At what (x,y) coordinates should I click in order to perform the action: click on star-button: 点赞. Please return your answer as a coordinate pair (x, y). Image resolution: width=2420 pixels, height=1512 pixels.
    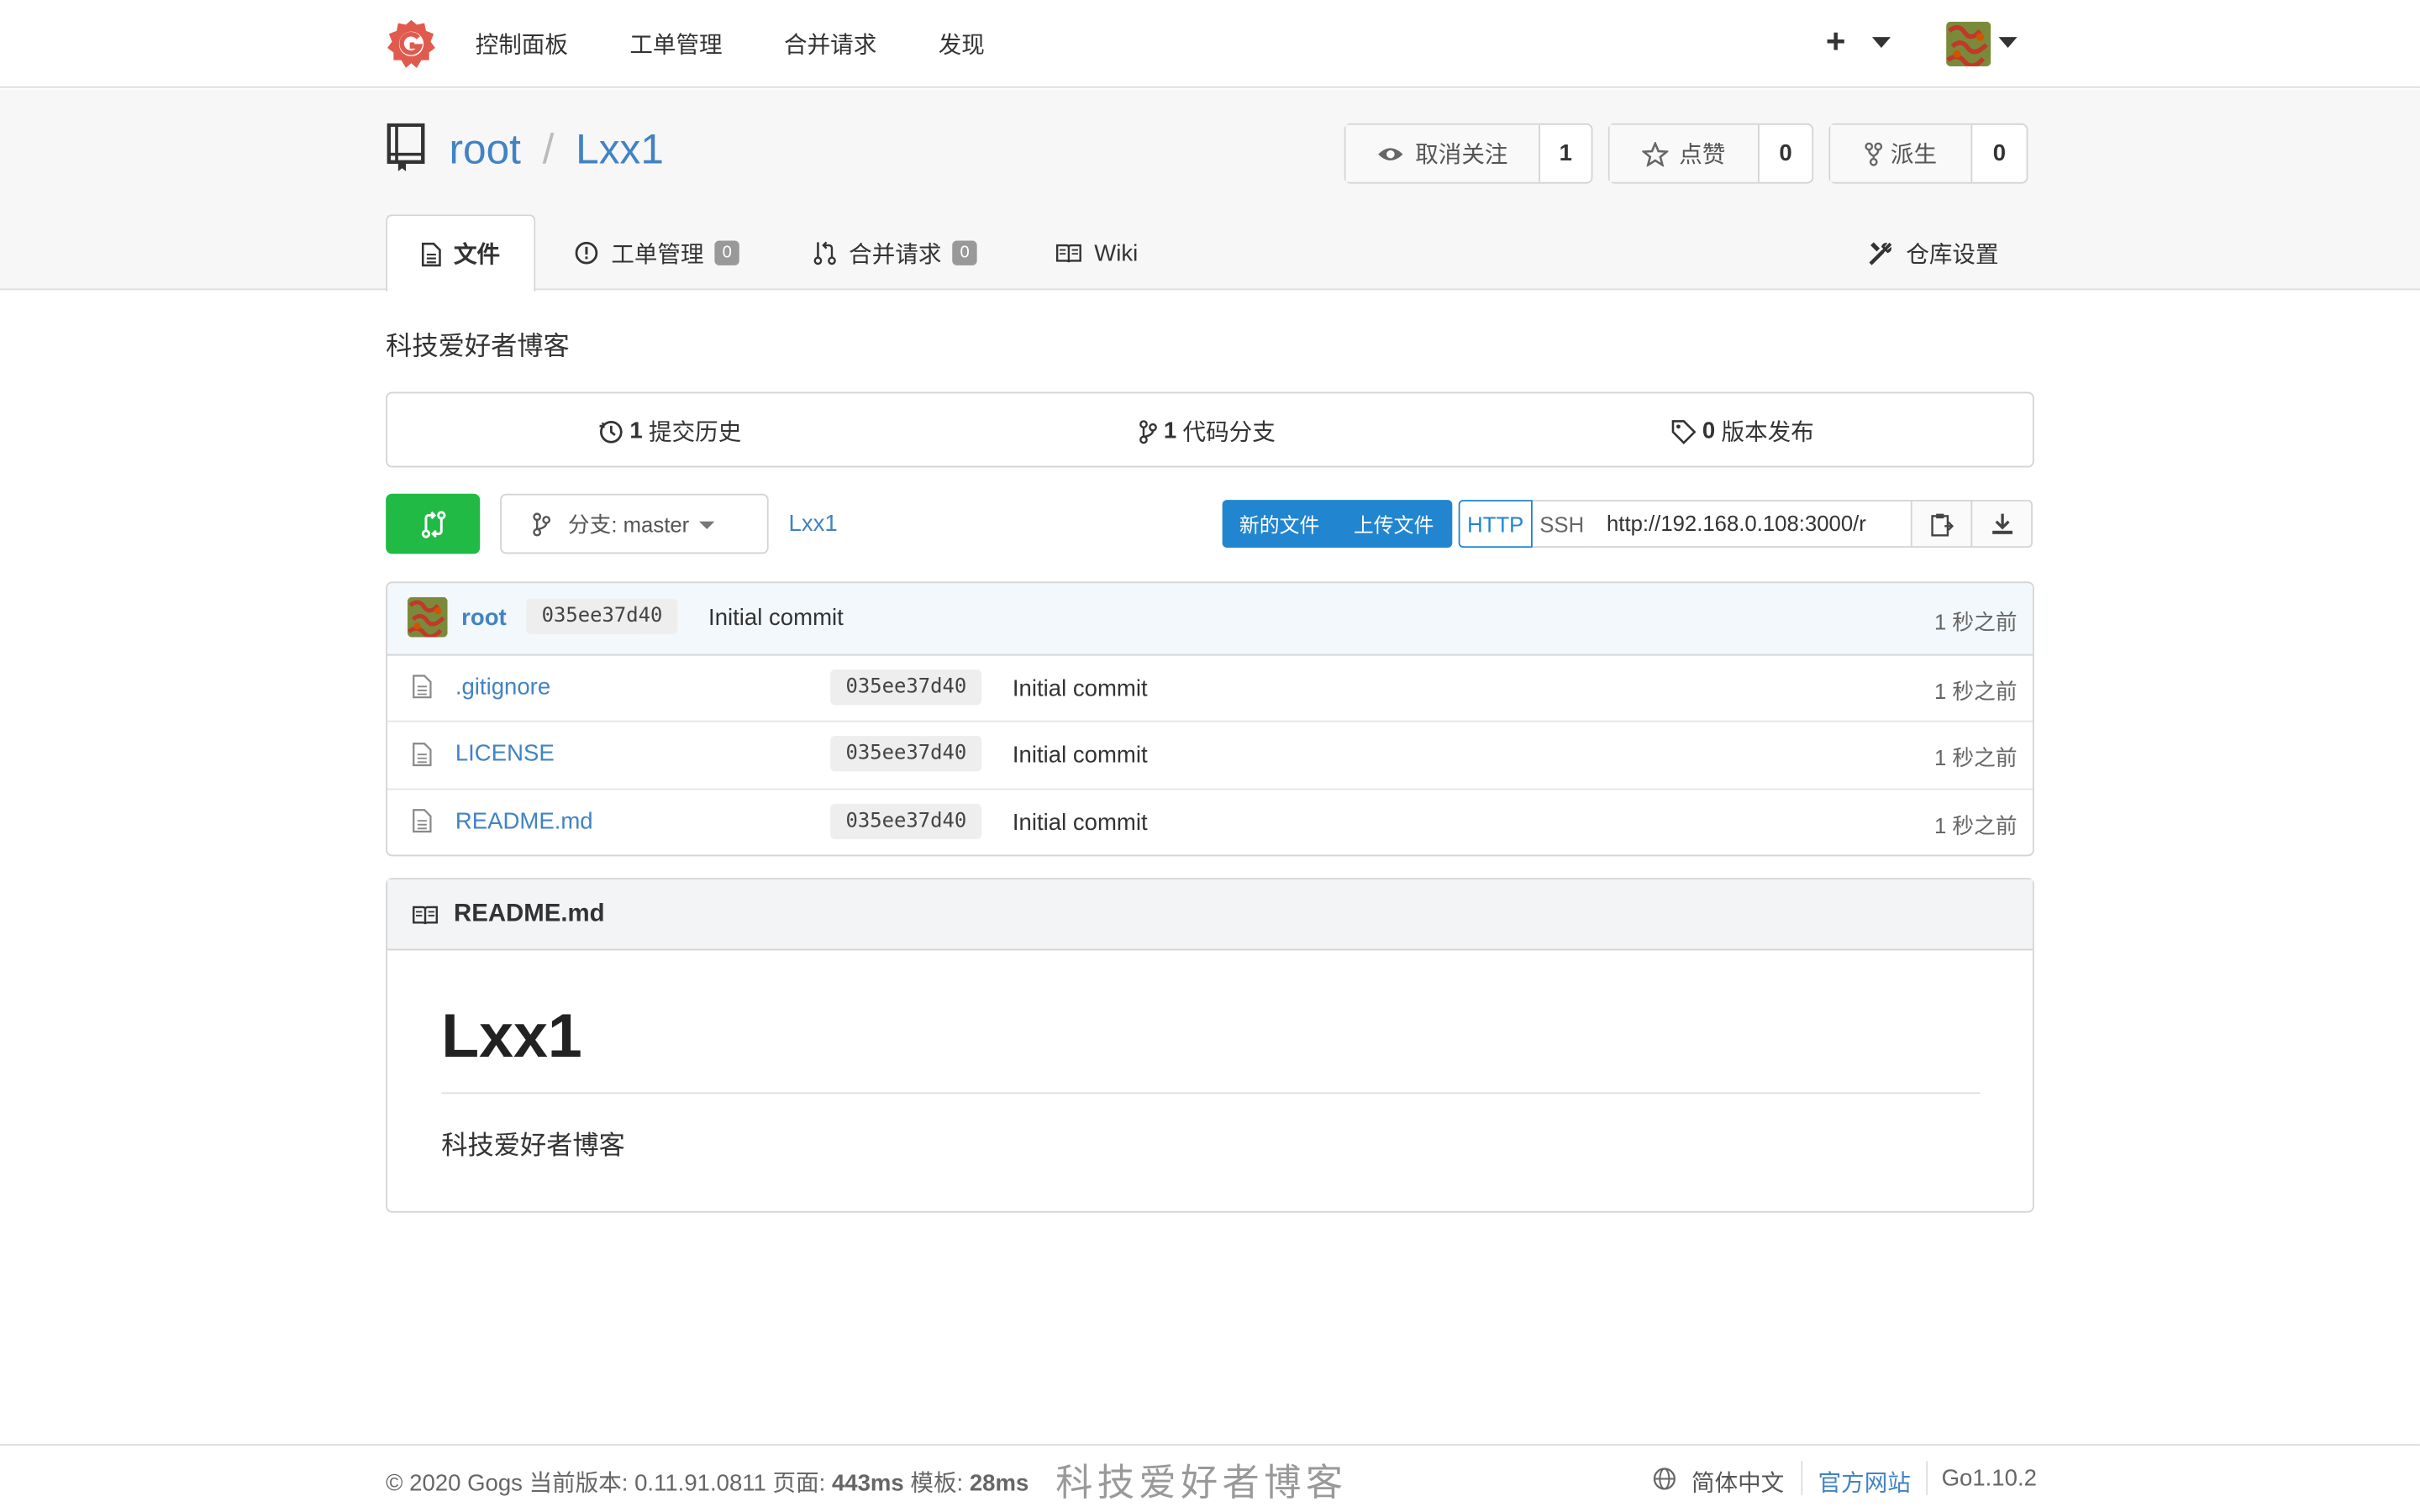
    Looking at the image, I should click on (1684, 153).